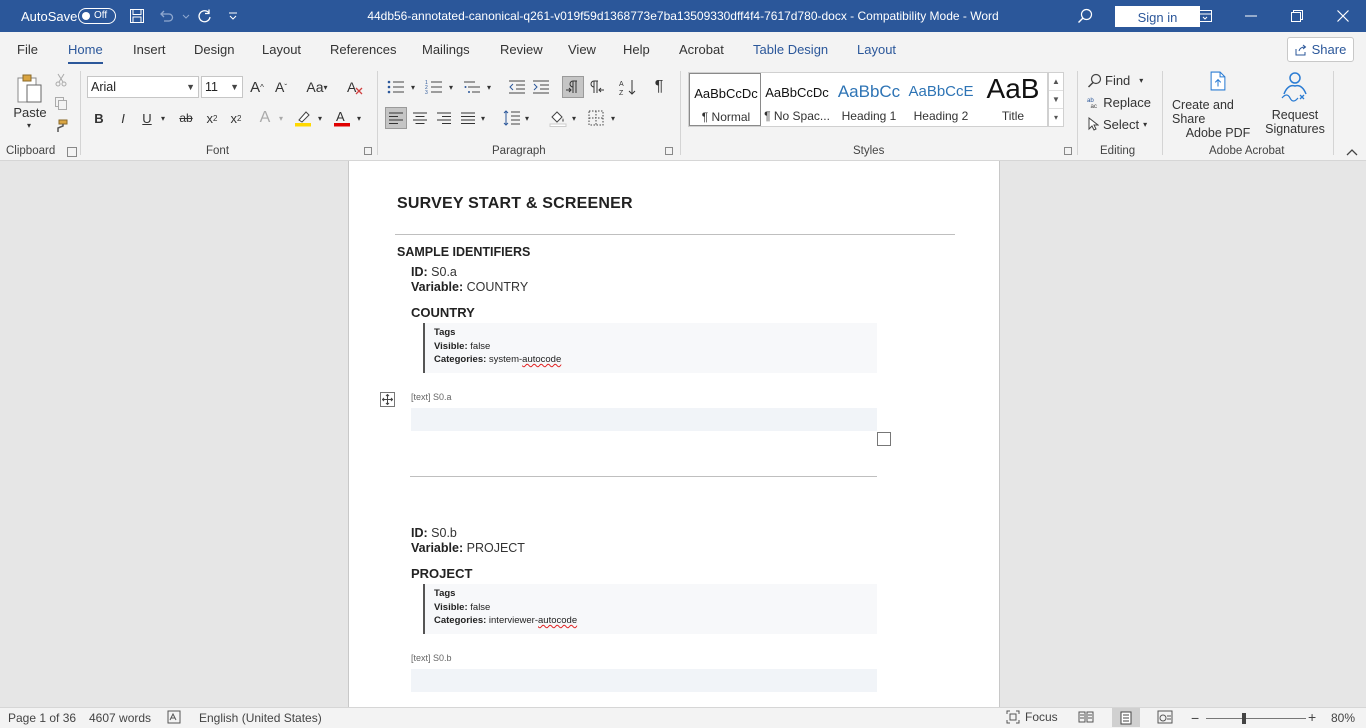  What do you see at coordinates (123, 118) in the screenshot?
I see `italic-button: I` at bounding box center [123, 118].